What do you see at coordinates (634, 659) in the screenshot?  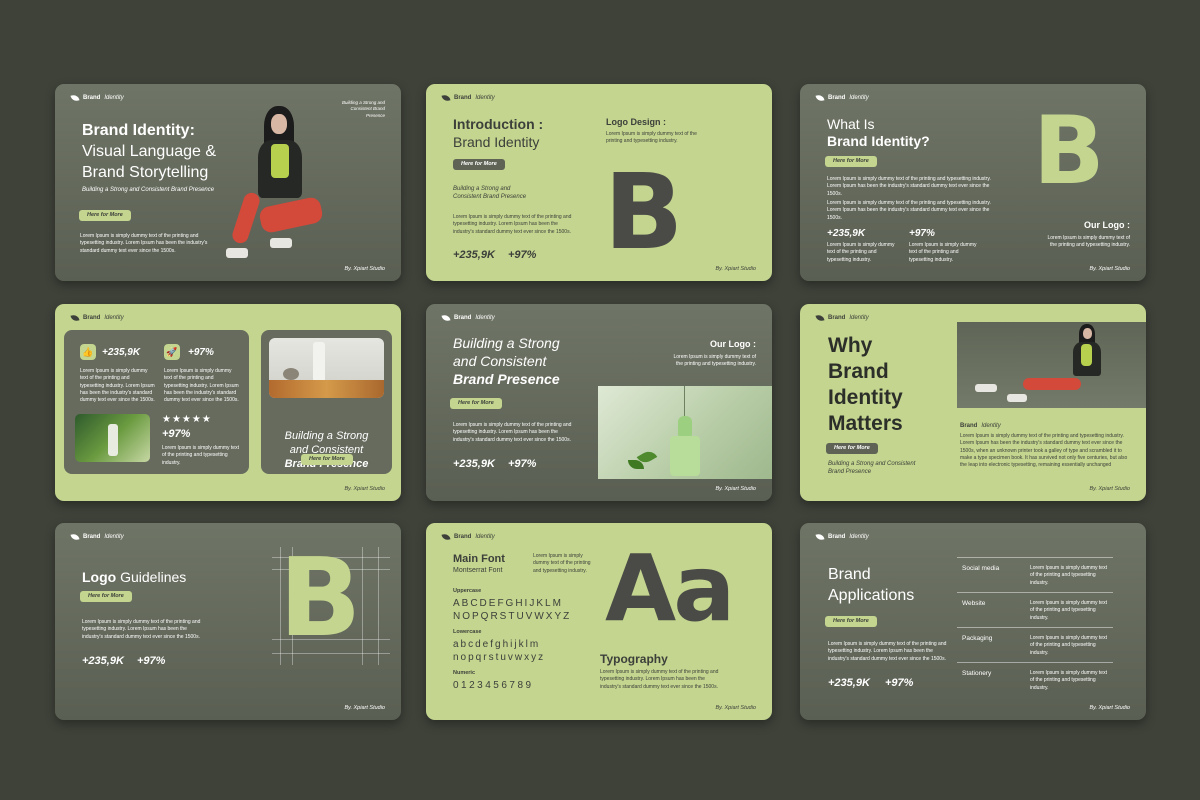 I see `typography-title: Typography` at bounding box center [634, 659].